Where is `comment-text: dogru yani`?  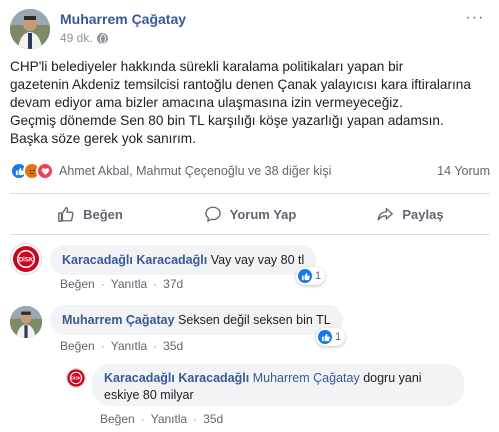 comment-text: dogru yani is located at coordinates (392, 378).